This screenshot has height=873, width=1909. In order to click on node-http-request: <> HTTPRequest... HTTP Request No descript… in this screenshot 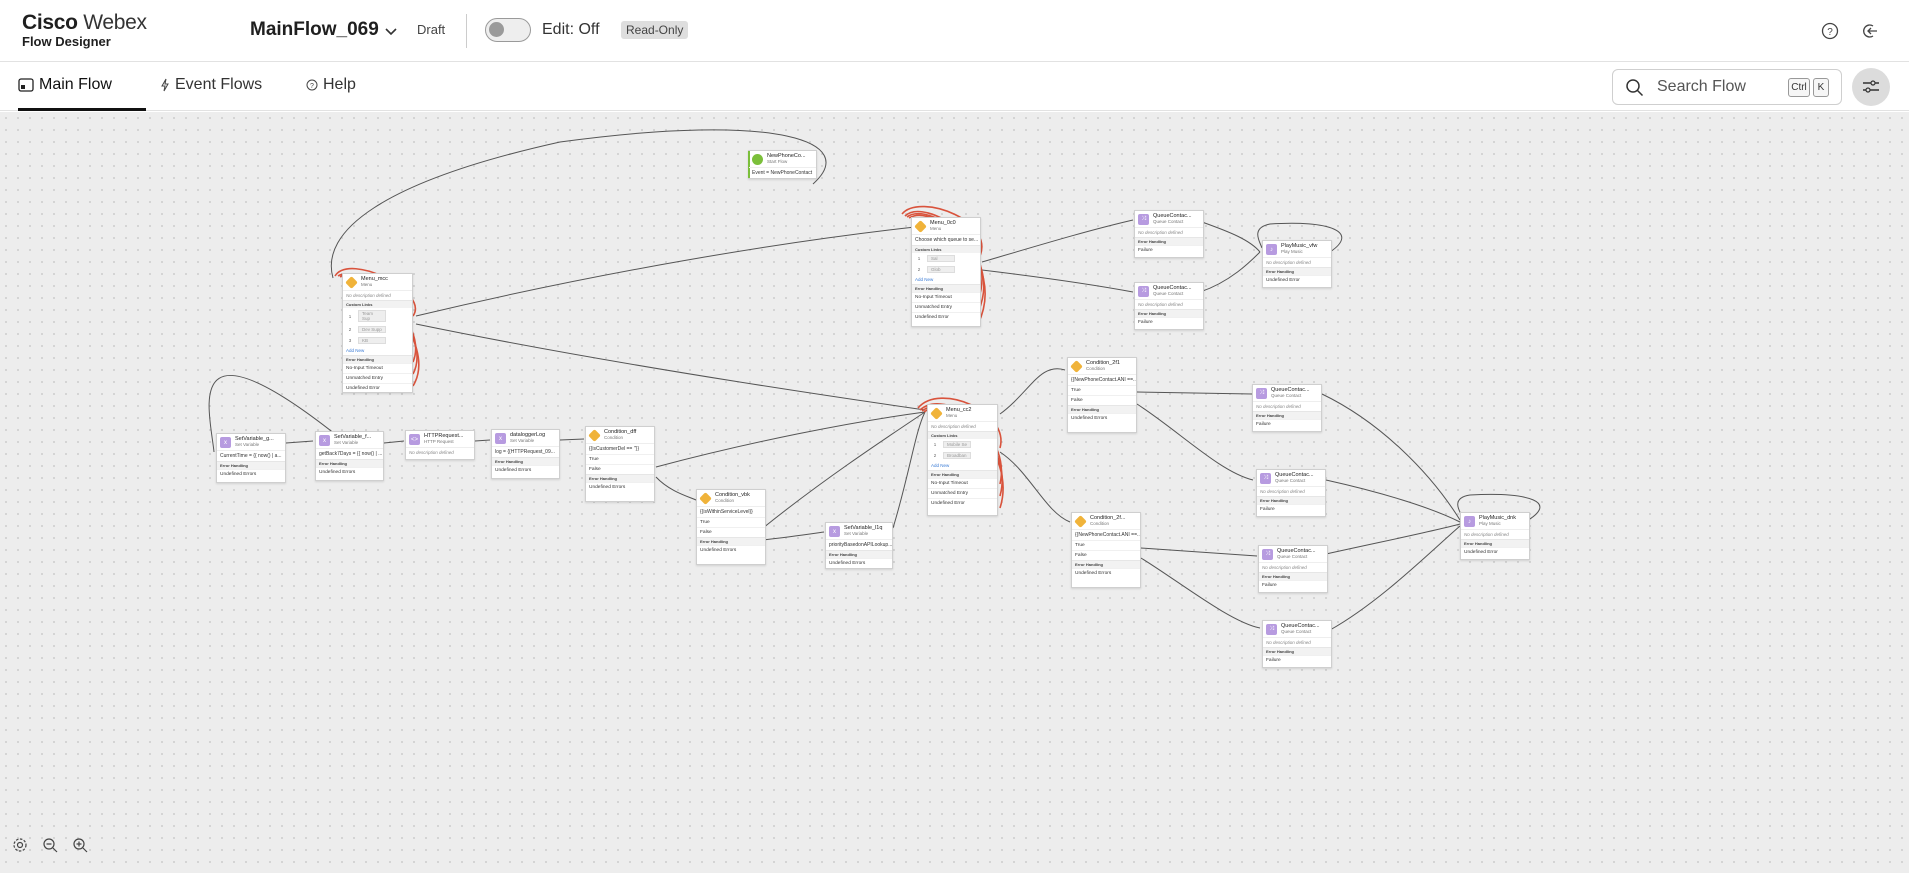, I will do `click(440, 445)`.